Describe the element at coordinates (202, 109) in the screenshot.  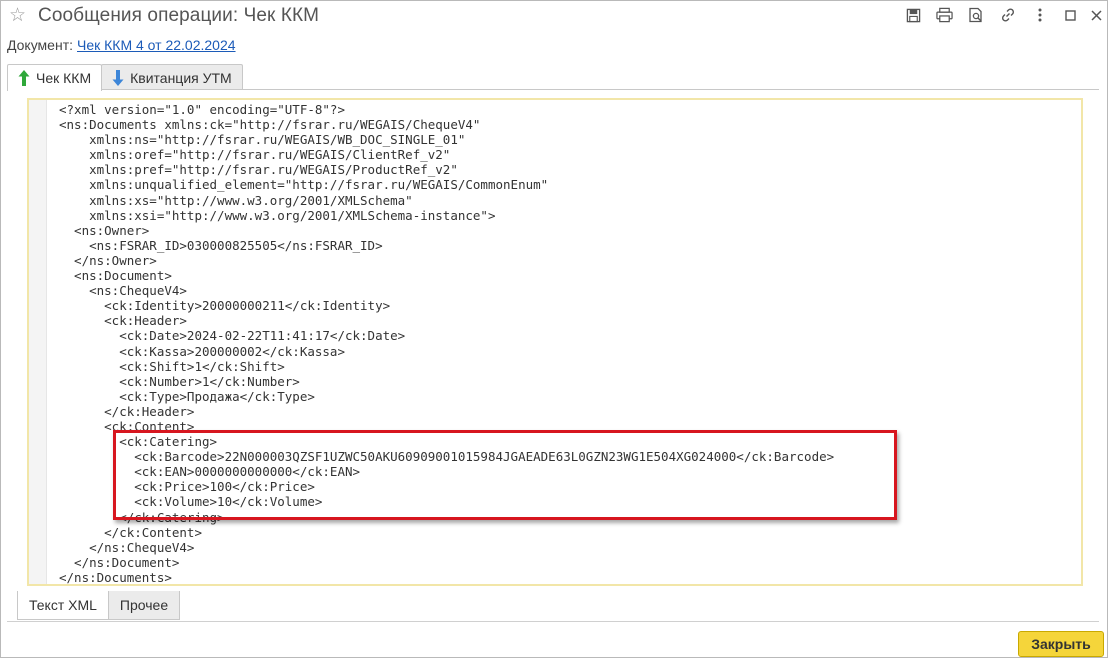
I see `xml-line: <?xml version="1.0" encoding="UTF-8"?>` at that location.